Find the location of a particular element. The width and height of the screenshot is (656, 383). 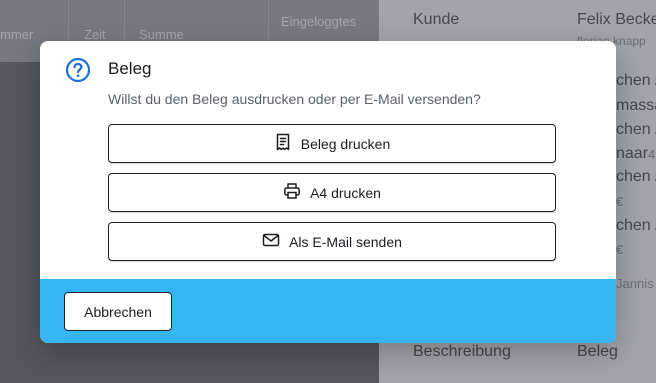

detail-fragment: 4 is located at coordinates (652, 154).